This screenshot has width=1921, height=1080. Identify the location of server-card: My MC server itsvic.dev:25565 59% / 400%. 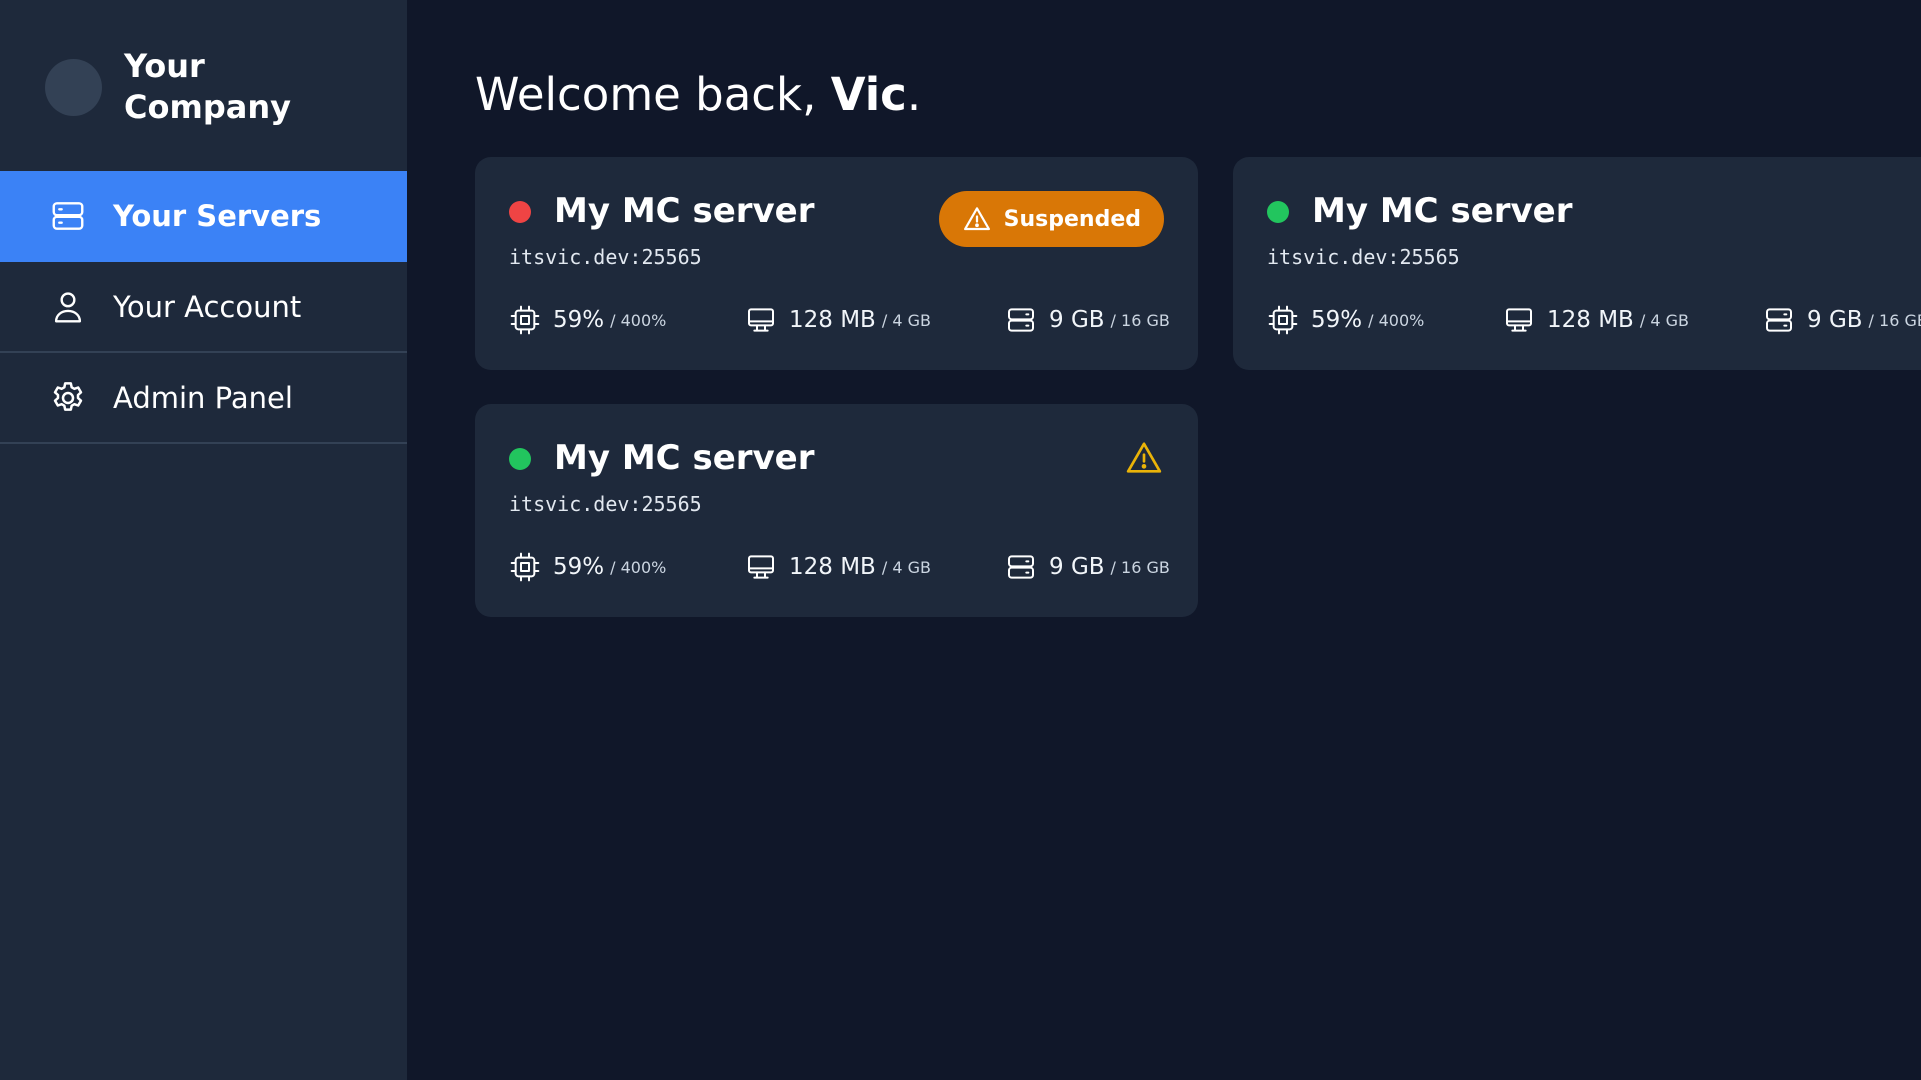
(1577, 263).